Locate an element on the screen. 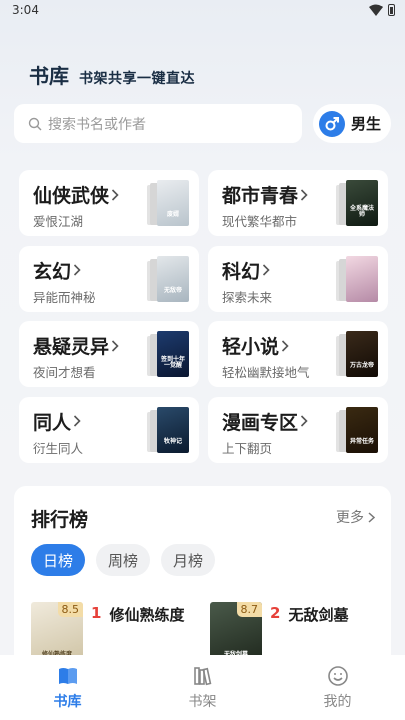 This screenshot has width=405, height=720. category-card: 轻小说轻松幽默接地气 万古龙帝 is located at coordinates (298, 354).